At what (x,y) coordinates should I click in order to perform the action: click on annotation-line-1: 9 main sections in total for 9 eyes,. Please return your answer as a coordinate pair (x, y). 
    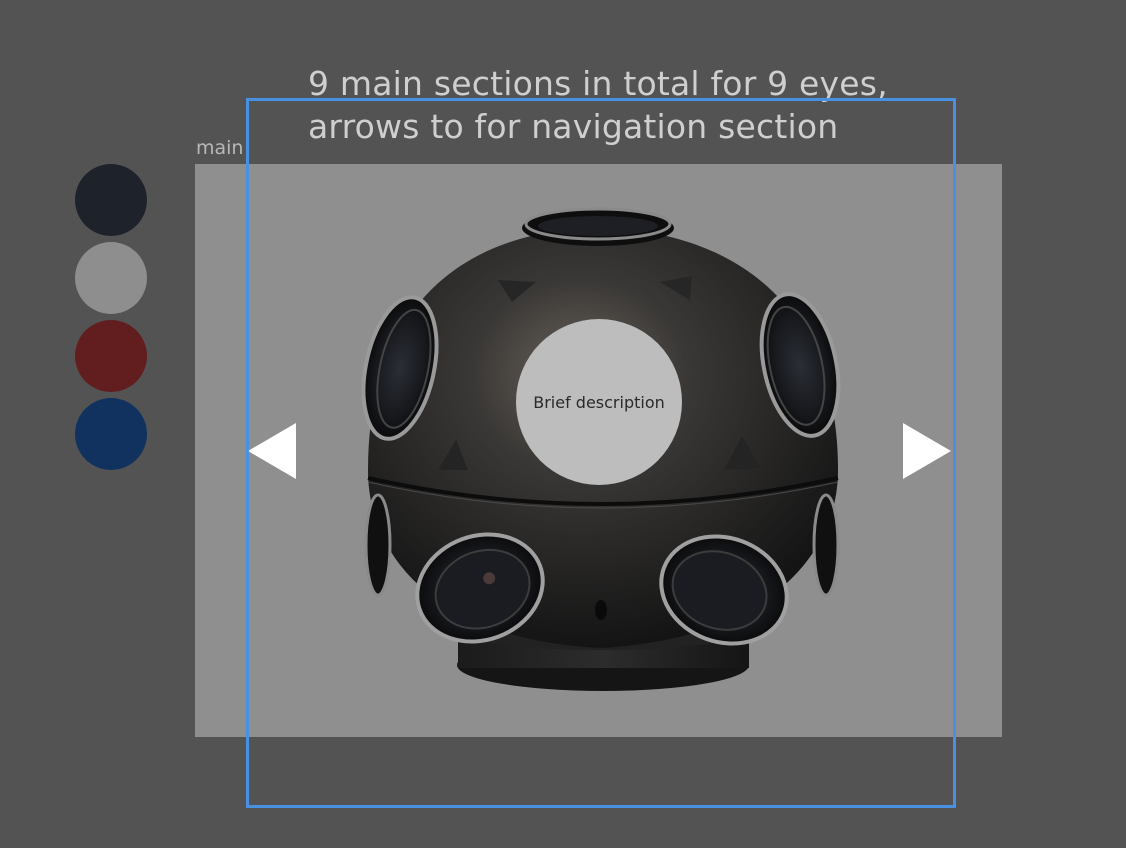
    Looking at the image, I should click on (598, 83).